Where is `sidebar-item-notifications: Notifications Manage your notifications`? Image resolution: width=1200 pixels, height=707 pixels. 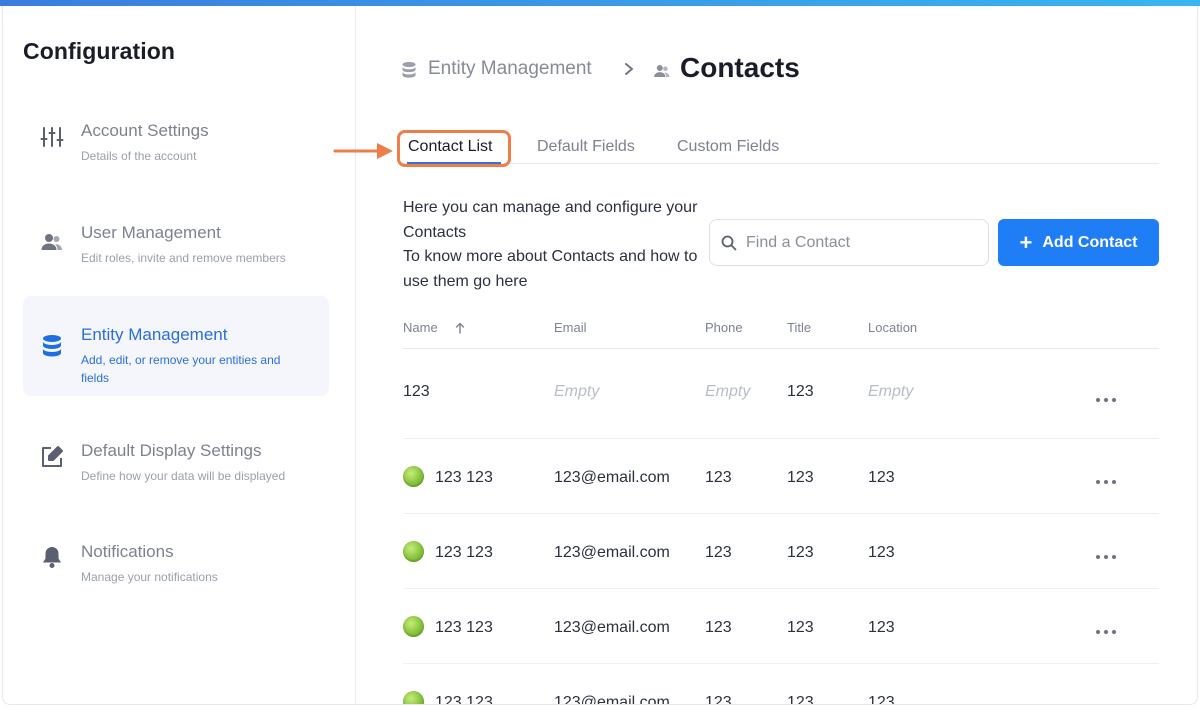 sidebar-item-notifications: Notifications Manage your notifications is located at coordinates (176, 580).